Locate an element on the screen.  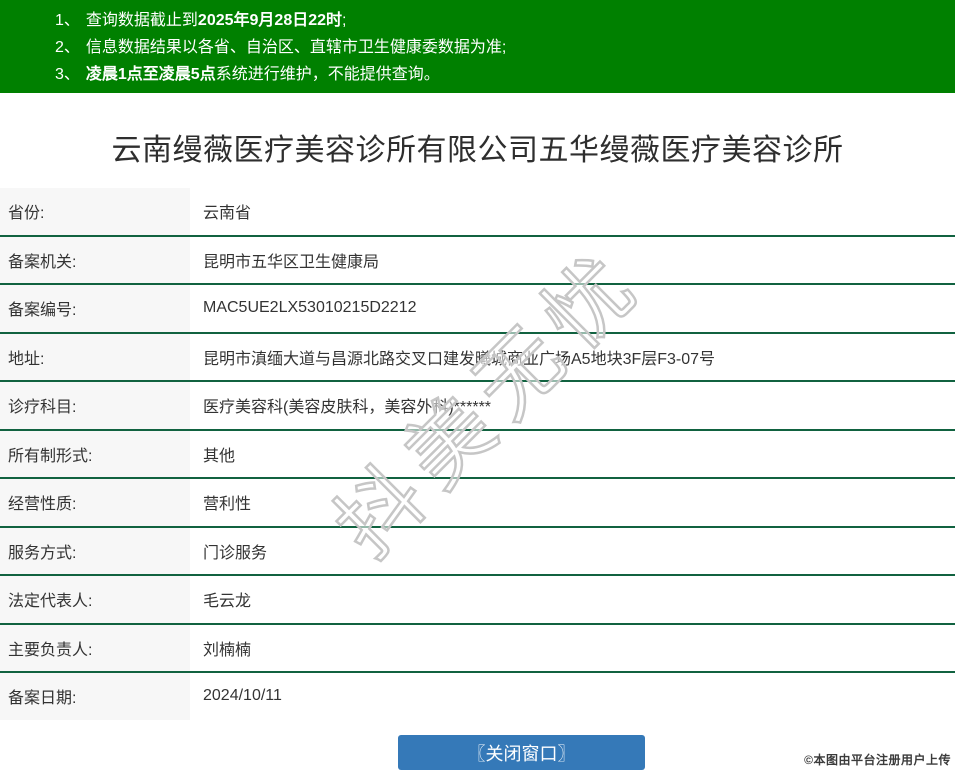
notice-line-3: 3、 凌晨1点至凌晨5点系统进行维护，不能提供查询。 is located at coordinates (505, 74).